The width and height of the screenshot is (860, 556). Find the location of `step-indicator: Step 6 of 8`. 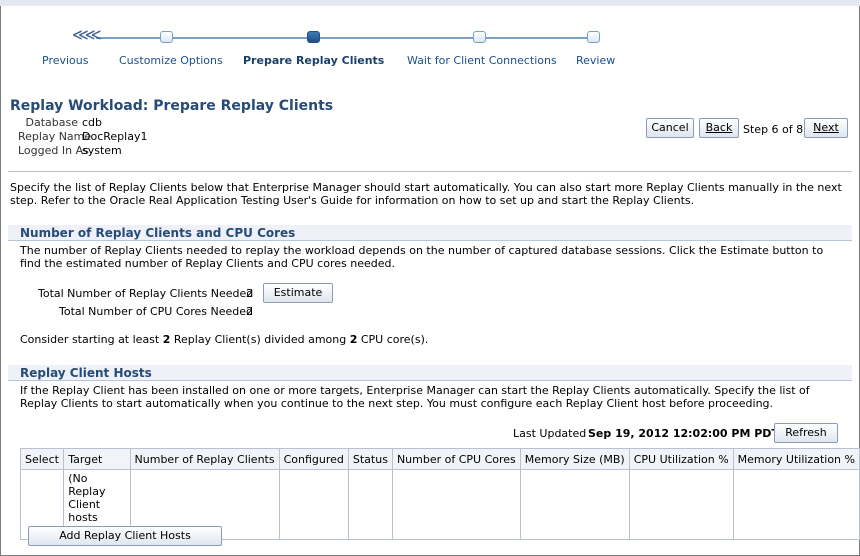

step-indicator: Step 6 of 8 is located at coordinates (773, 129).